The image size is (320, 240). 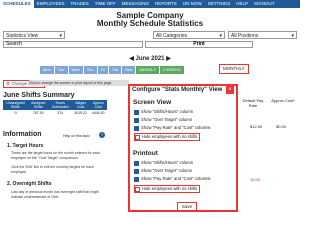 I want to click on print-shifts-hours-checkbox: Show "Shifts/Hours" column, so click(x=163, y=163).